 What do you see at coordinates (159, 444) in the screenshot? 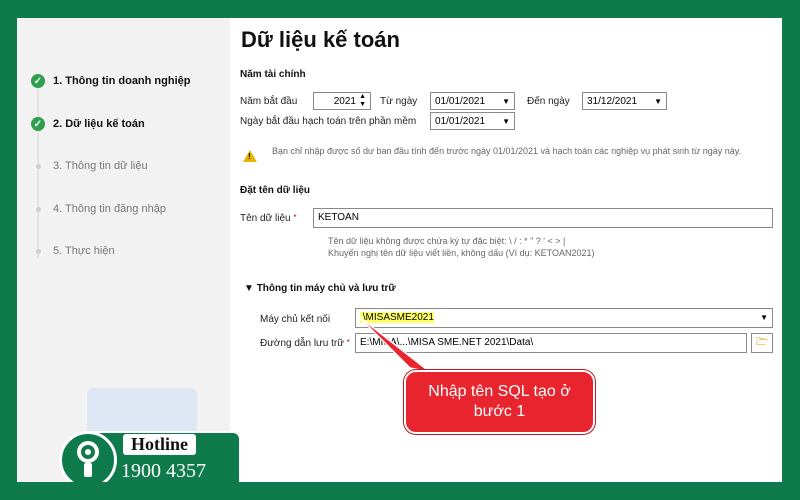
I see `hotline-label: Hotline` at bounding box center [159, 444].